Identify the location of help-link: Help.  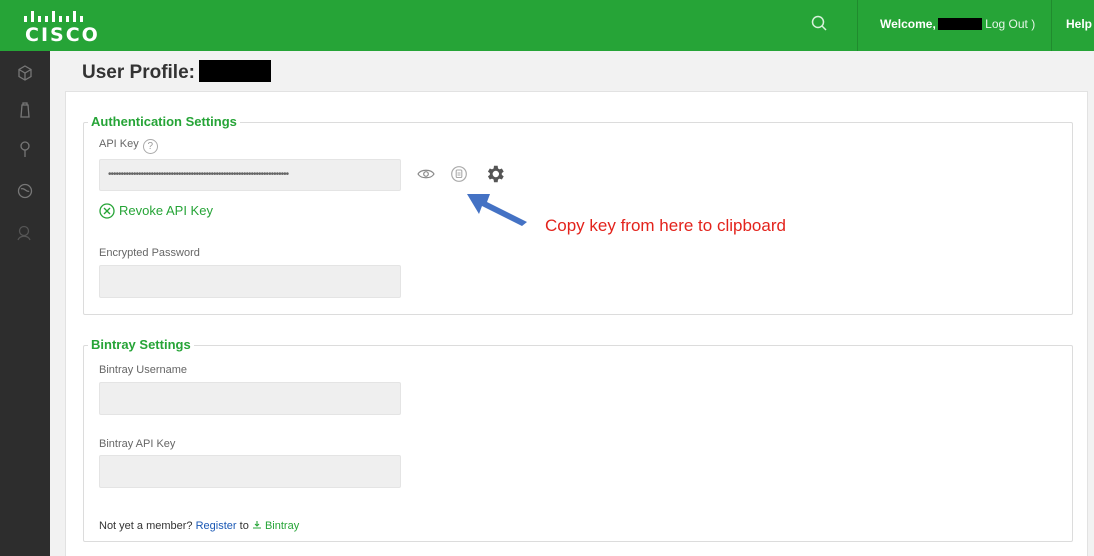
(1079, 24).